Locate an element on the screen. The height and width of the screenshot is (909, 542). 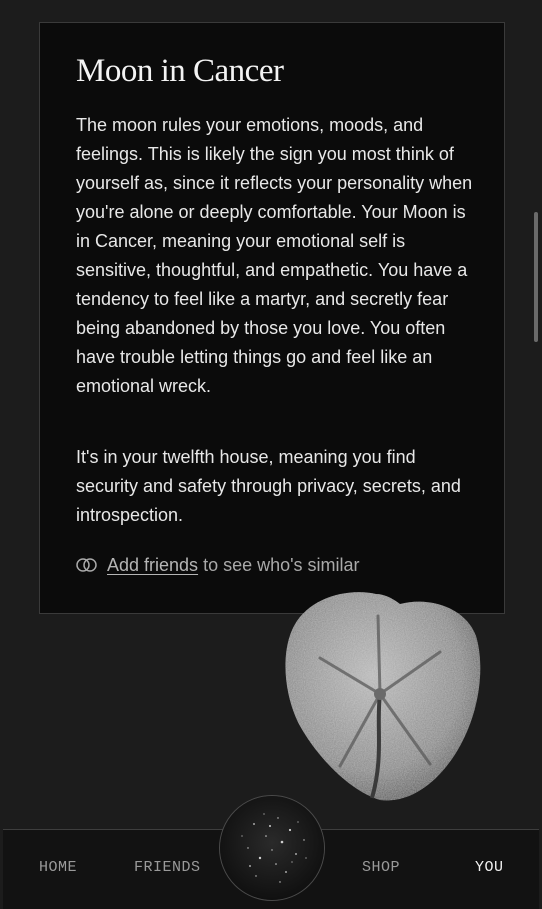
nav-you: YOU is located at coordinates (489, 867).